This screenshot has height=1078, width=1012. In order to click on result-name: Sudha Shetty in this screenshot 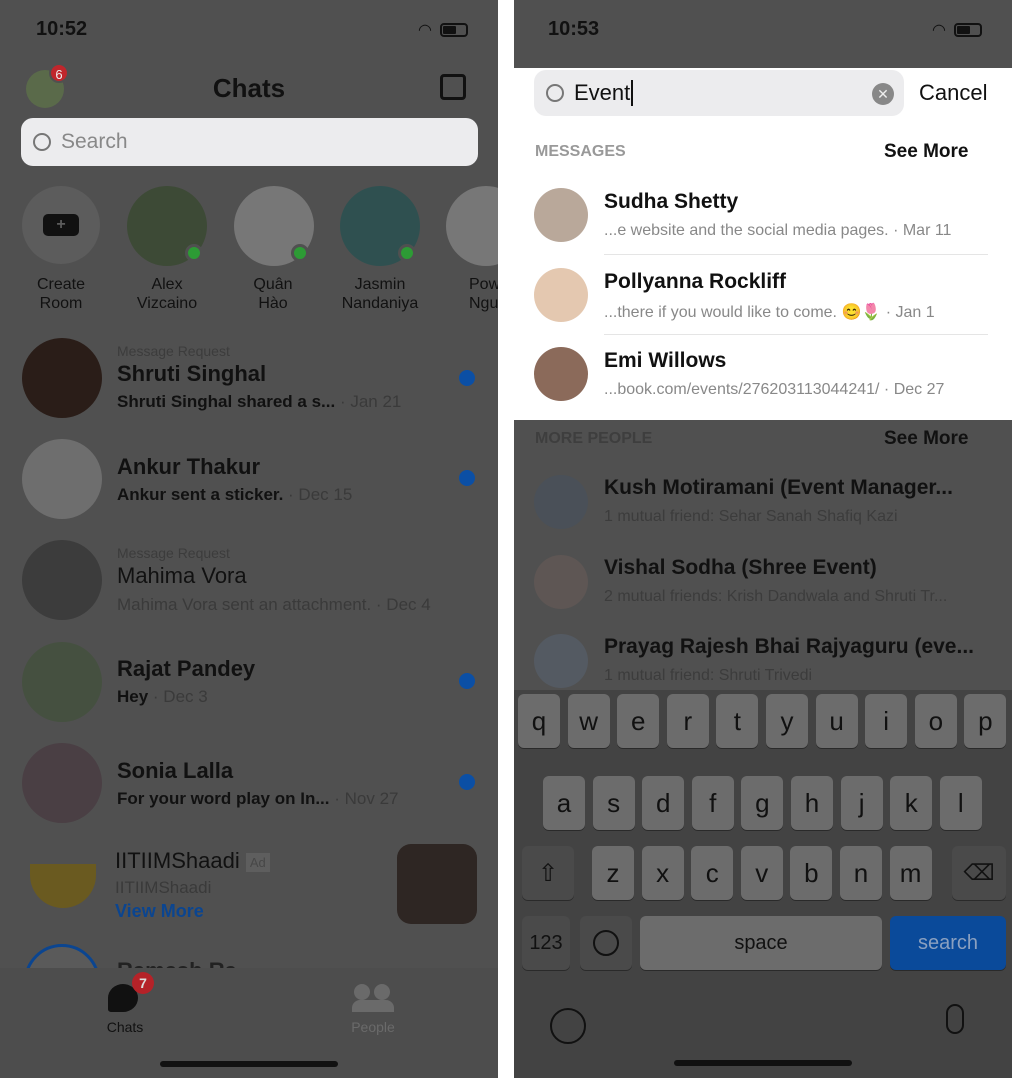, I will do `click(671, 201)`.